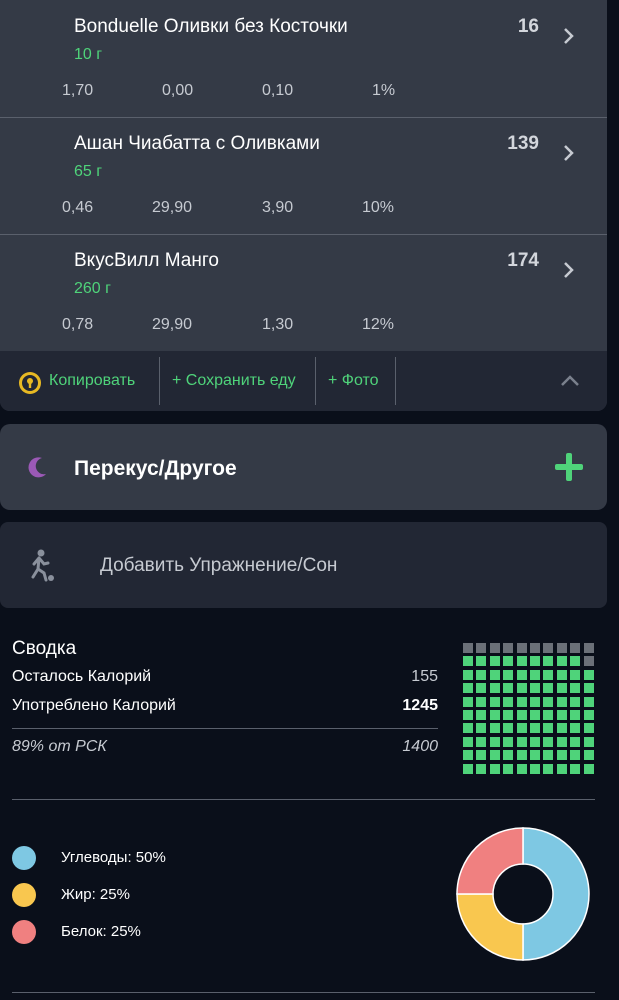 The width and height of the screenshot is (619, 1000). Describe the element at coordinates (384, 90) in the screenshot. I see `food-percent: 1%` at that location.